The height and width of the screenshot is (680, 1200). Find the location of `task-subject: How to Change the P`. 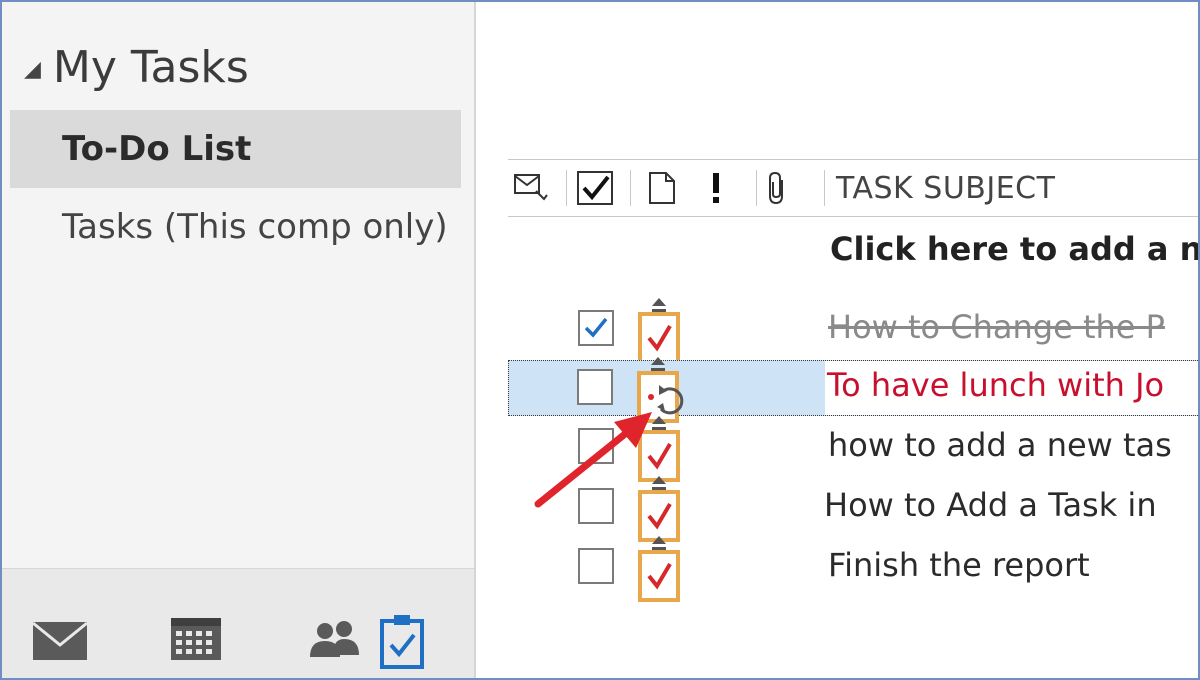

task-subject: How to Change the P is located at coordinates (996, 327).